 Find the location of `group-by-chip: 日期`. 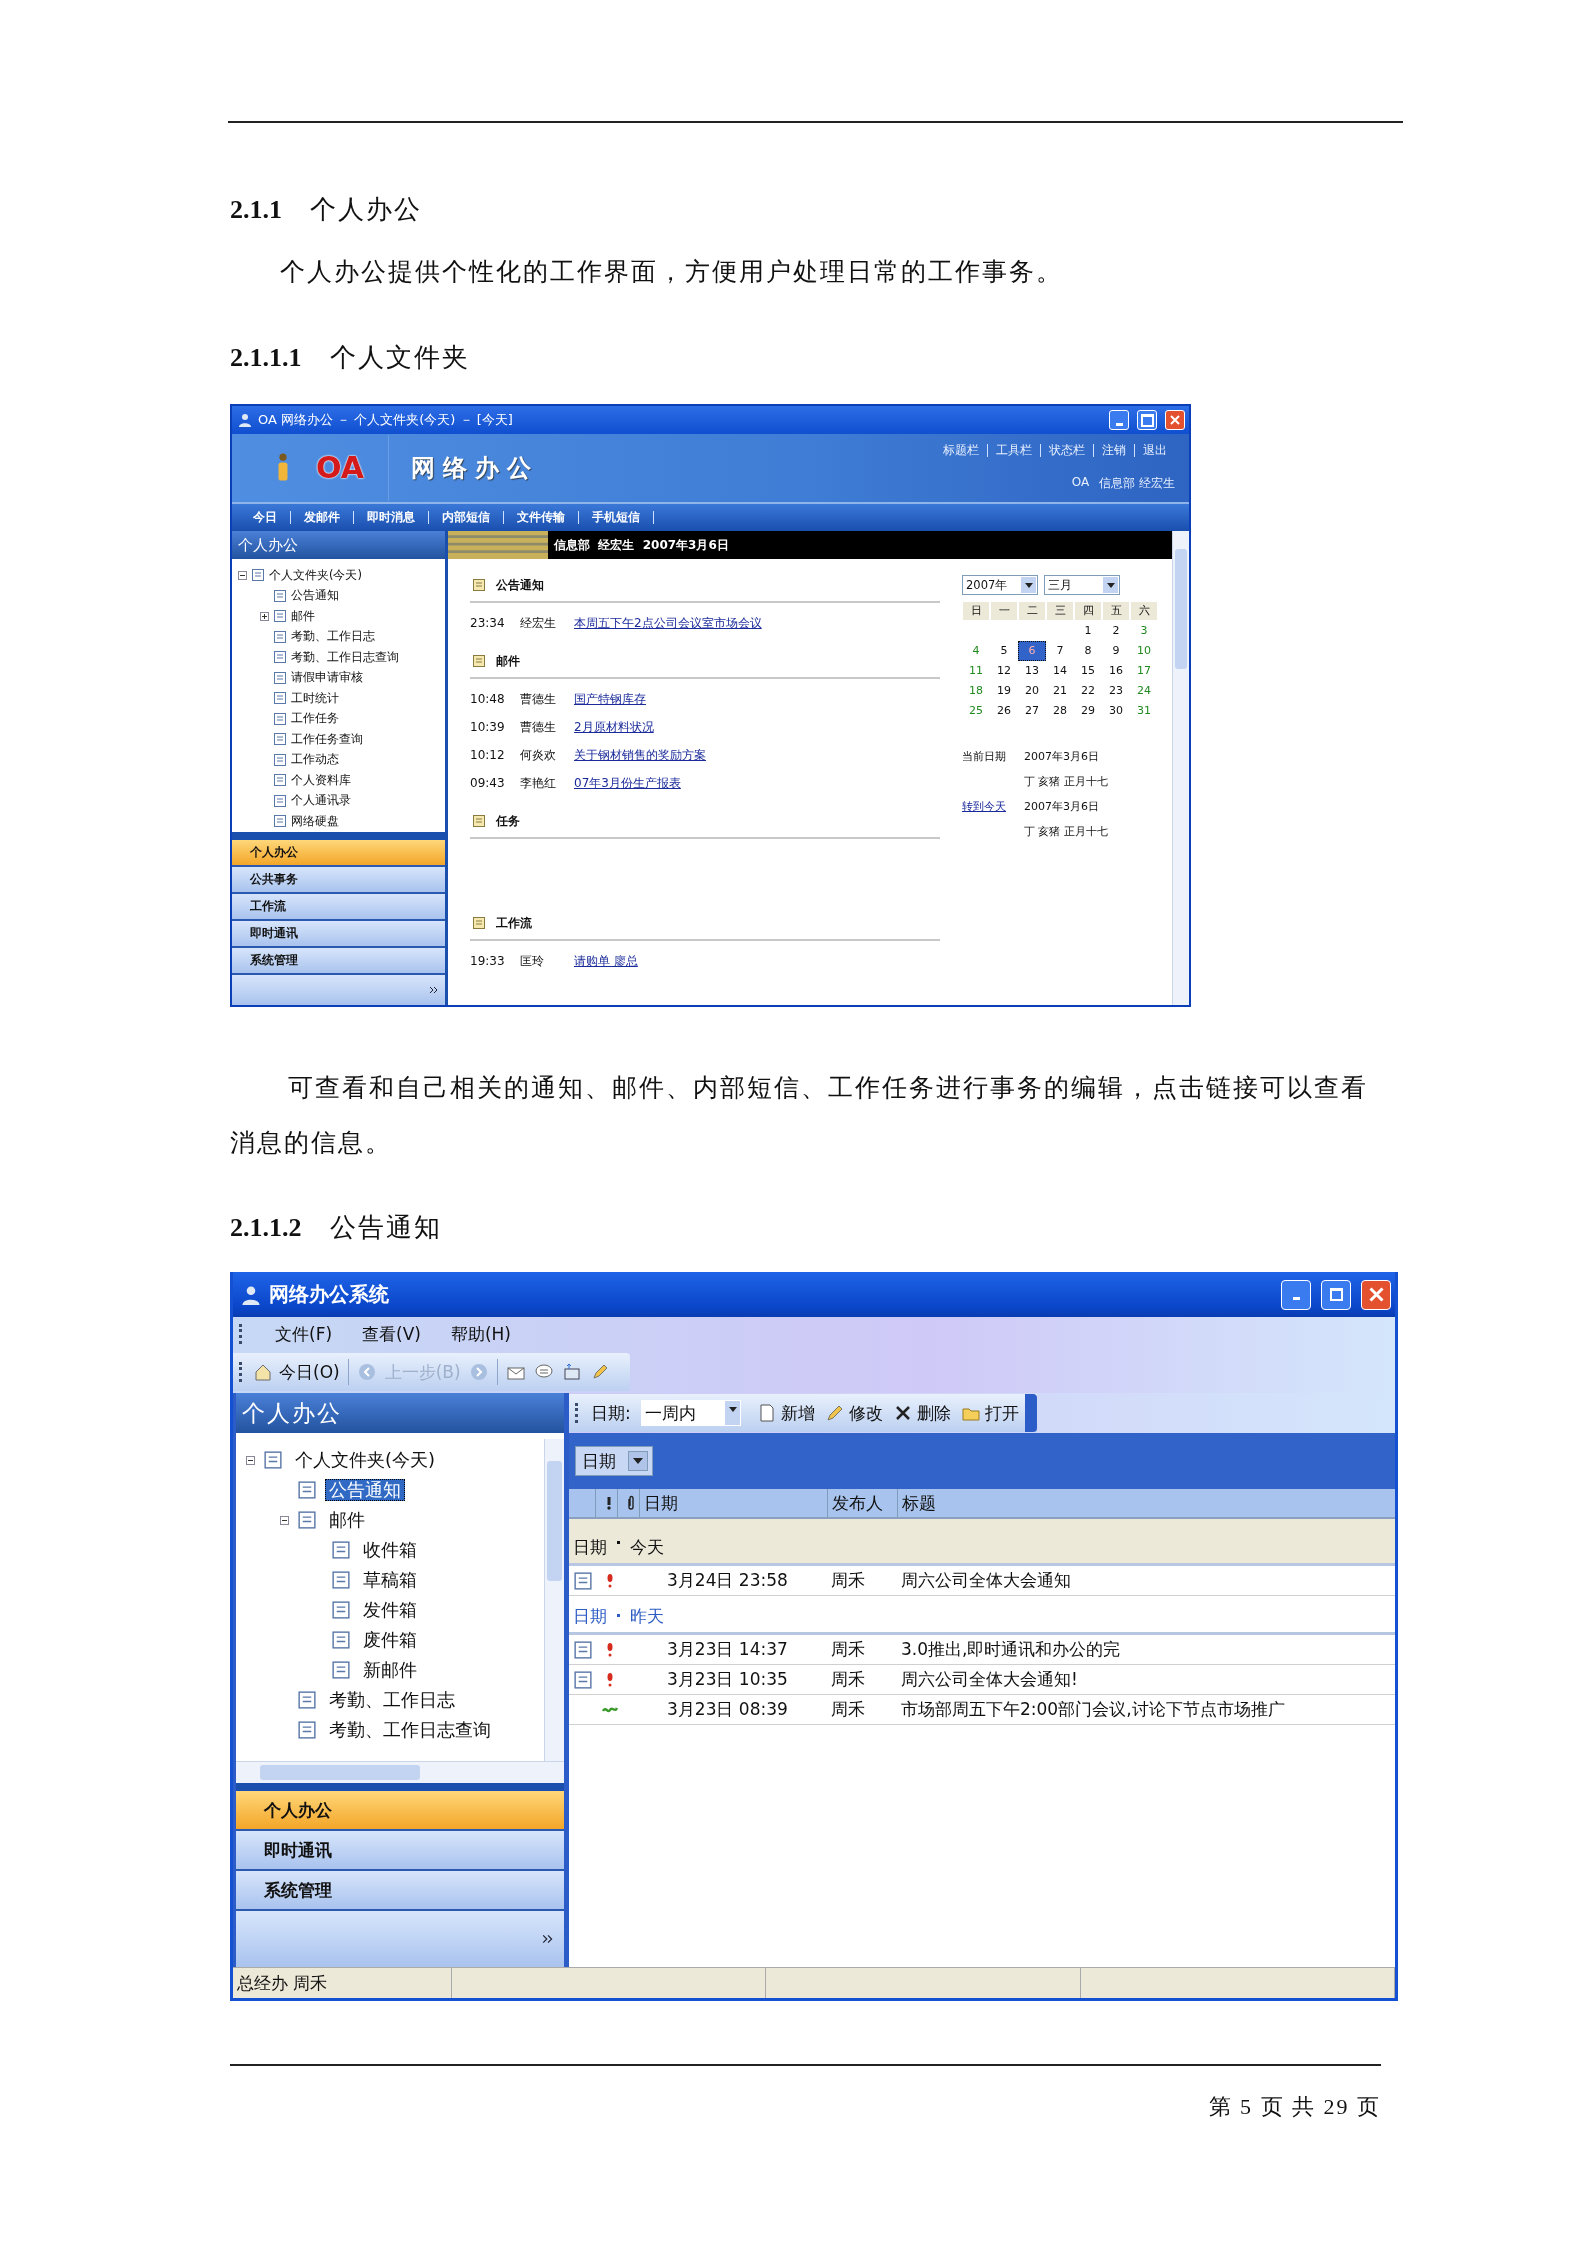

group-by-chip: 日期 is located at coordinates (614, 1461).